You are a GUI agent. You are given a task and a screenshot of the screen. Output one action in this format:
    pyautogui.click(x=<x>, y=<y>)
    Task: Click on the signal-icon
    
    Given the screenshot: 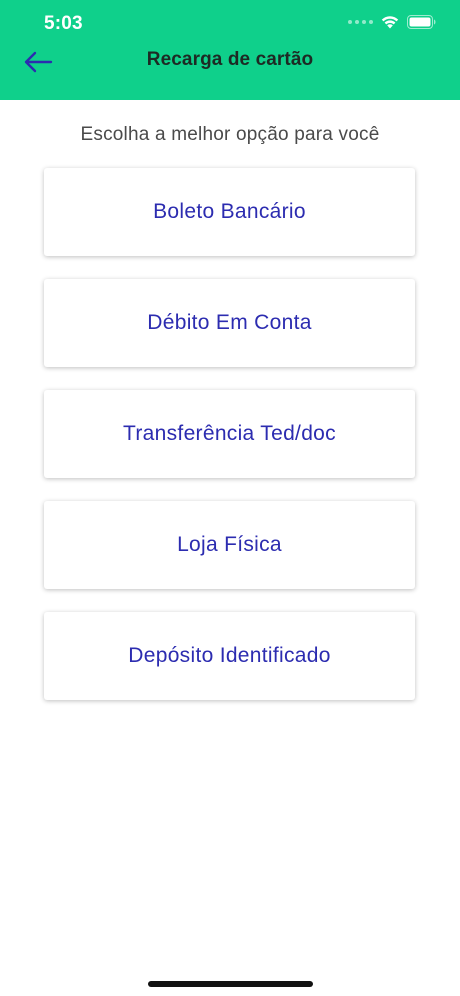 What is the action you would take?
    pyautogui.click(x=360, y=21)
    